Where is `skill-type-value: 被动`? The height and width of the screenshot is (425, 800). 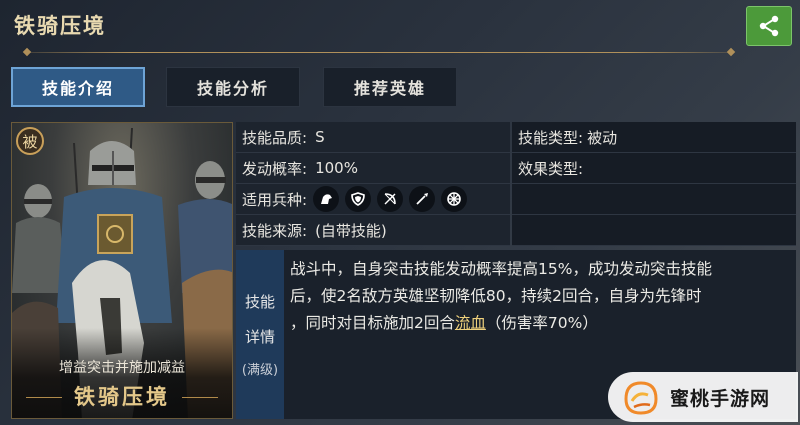 skill-type-value: 被动 is located at coordinates (602, 137).